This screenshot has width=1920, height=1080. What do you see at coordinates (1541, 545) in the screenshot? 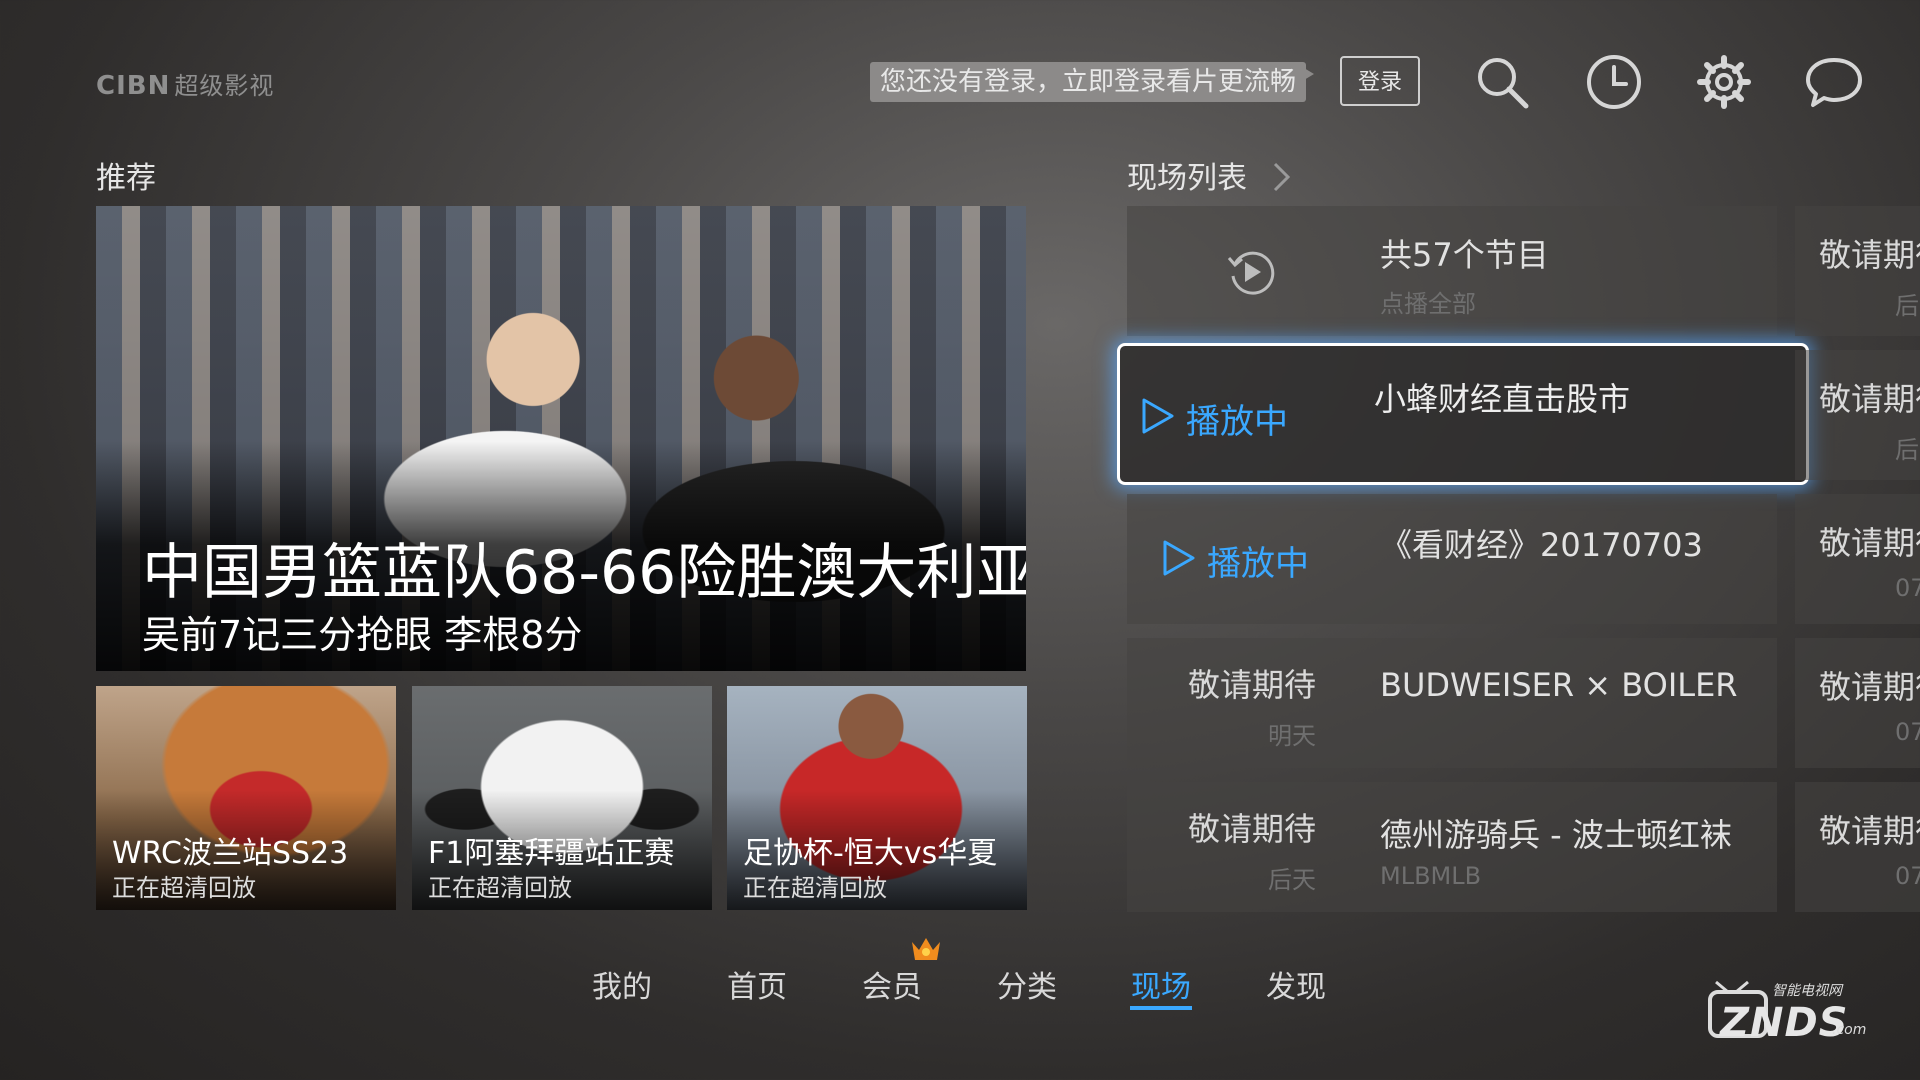
I see `row-title: 《看财经》20170703` at bounding box center [1541, 545].